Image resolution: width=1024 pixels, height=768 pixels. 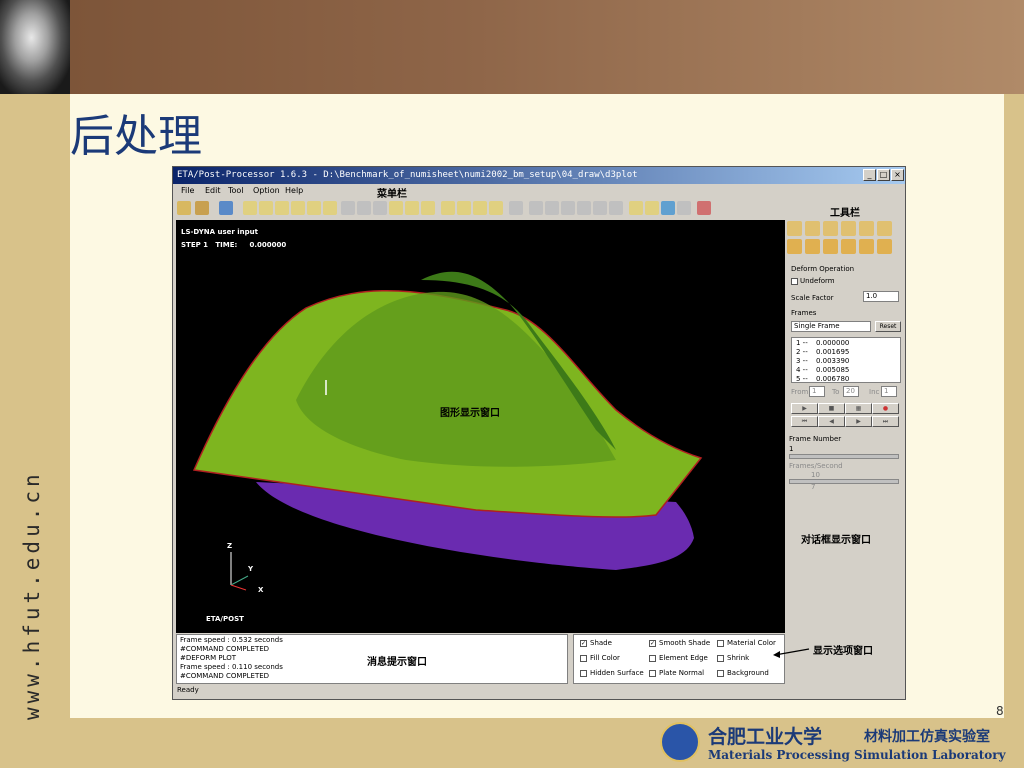 What do you see at coordinates (822, 343) in the screenshot?
I see `frame-list-item: 1 -- 0.000000` at bounding box center [822, 343].